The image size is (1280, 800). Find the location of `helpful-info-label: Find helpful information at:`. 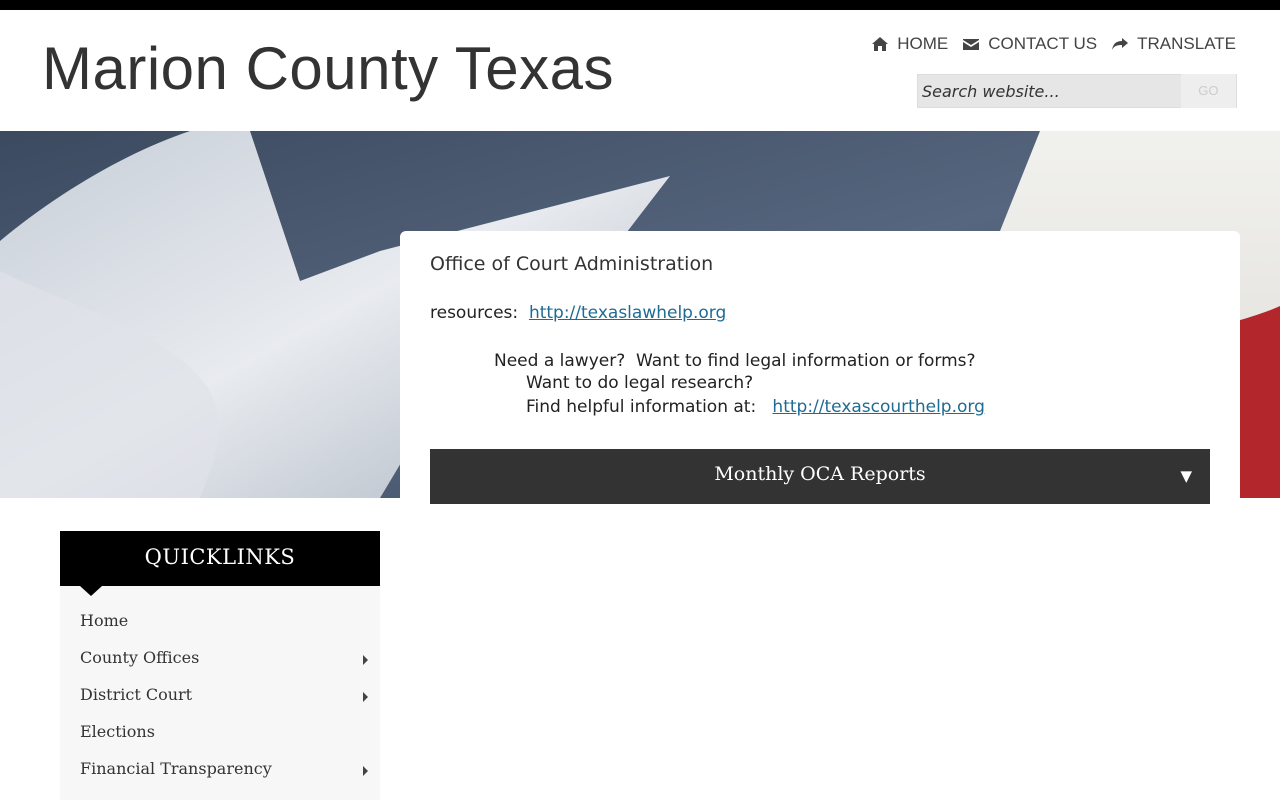

helpful-info-label: Find helpful information at: is located at coordinates (641, 407).